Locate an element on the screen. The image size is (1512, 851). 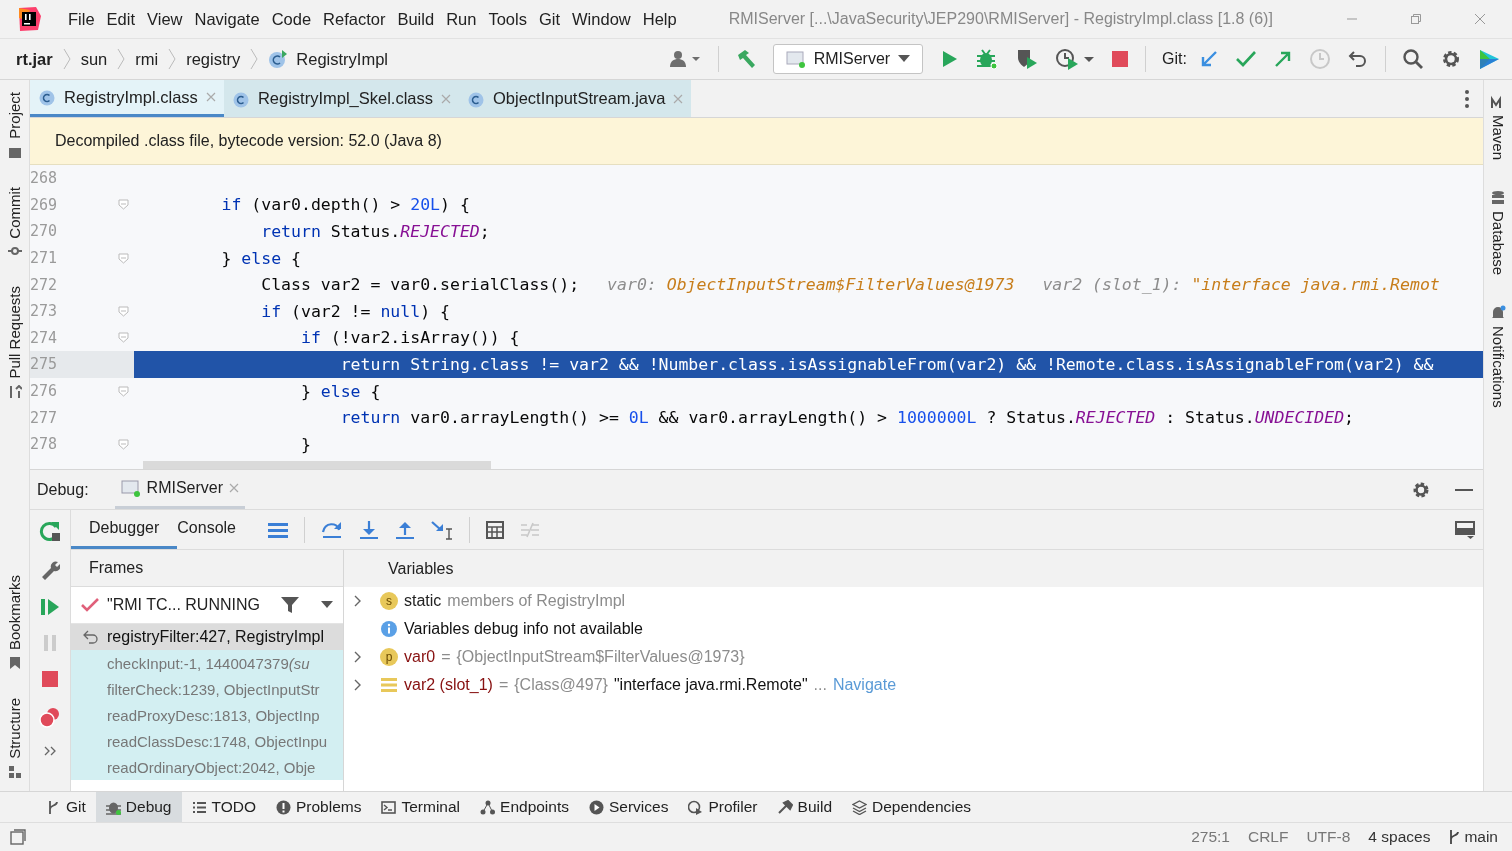
menu-item: Edit is located at coordinates (121, 19).